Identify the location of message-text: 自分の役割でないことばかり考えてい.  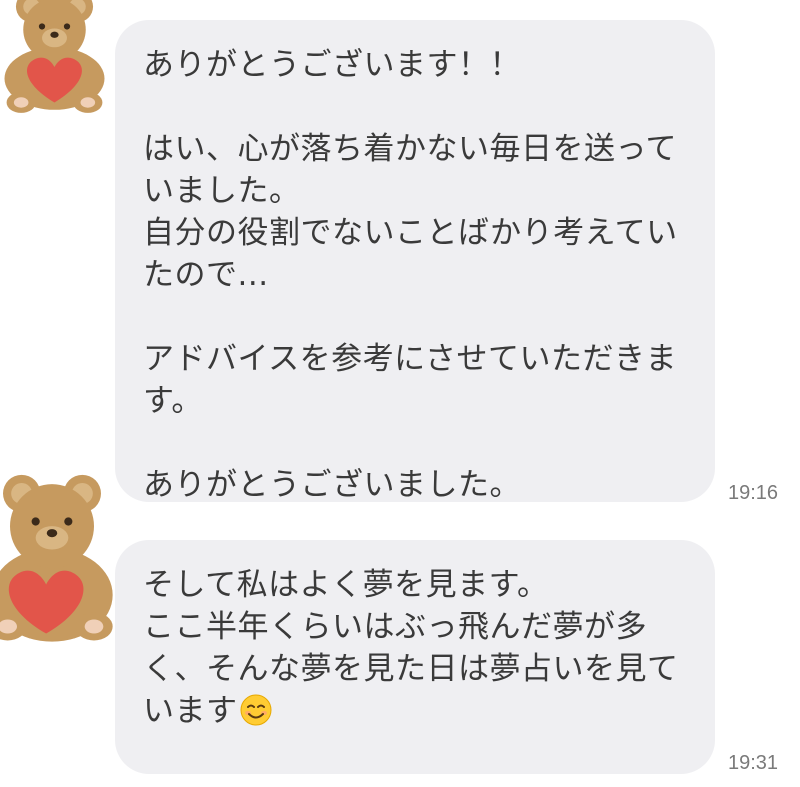
(410, 233).